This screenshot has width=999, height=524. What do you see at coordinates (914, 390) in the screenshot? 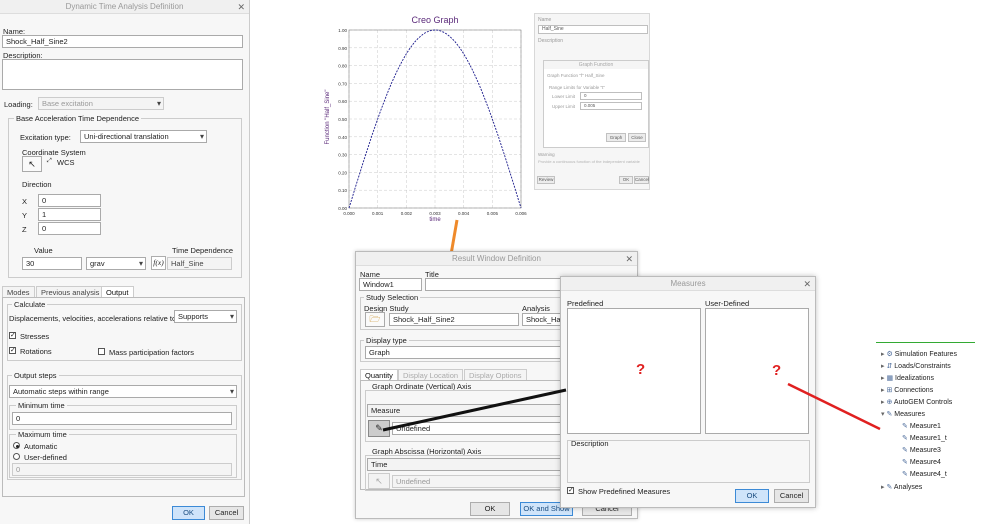
I see `tree-item-label: Connections` at bounding box center [914, 390].